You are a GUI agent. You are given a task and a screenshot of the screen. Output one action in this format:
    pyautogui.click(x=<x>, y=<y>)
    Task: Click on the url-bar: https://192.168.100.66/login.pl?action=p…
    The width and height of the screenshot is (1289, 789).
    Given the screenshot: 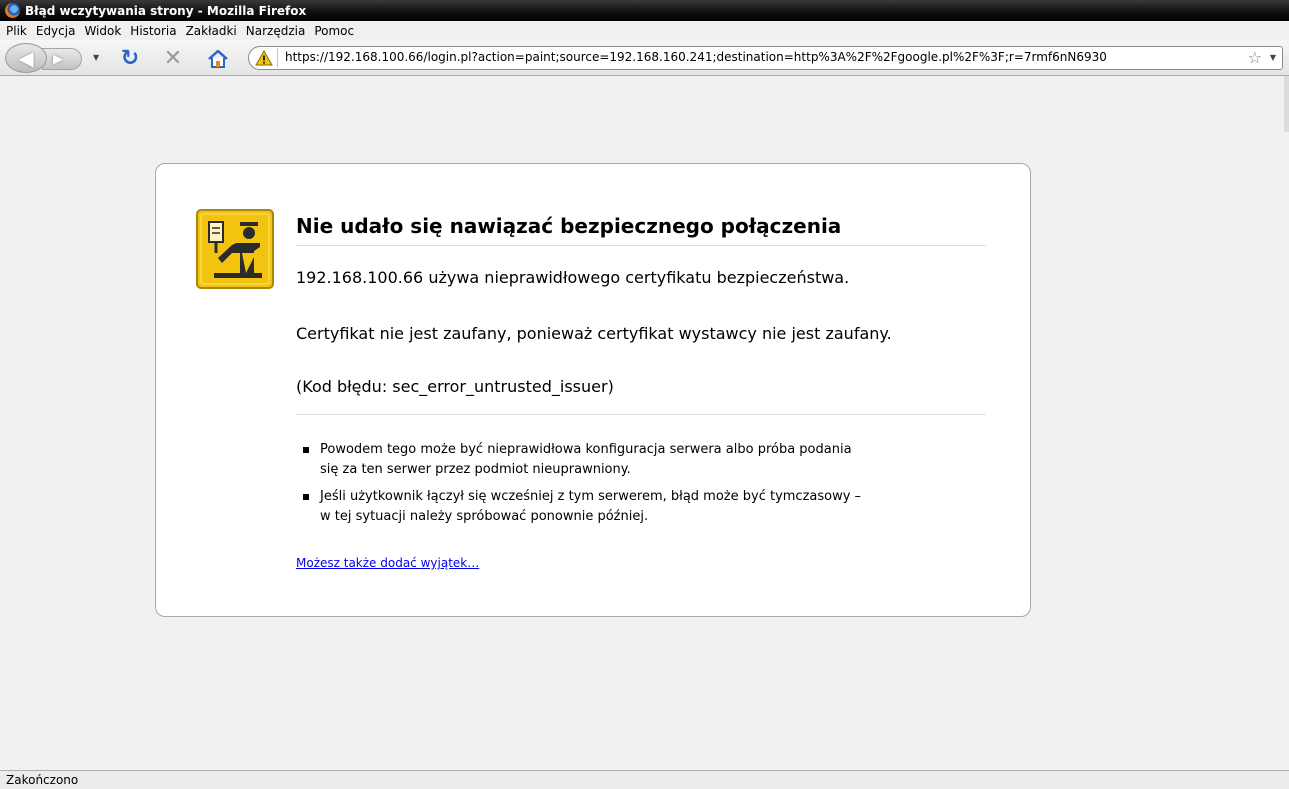 What is the action you would take?
    pyautogui.click(x=765, y=58)
    